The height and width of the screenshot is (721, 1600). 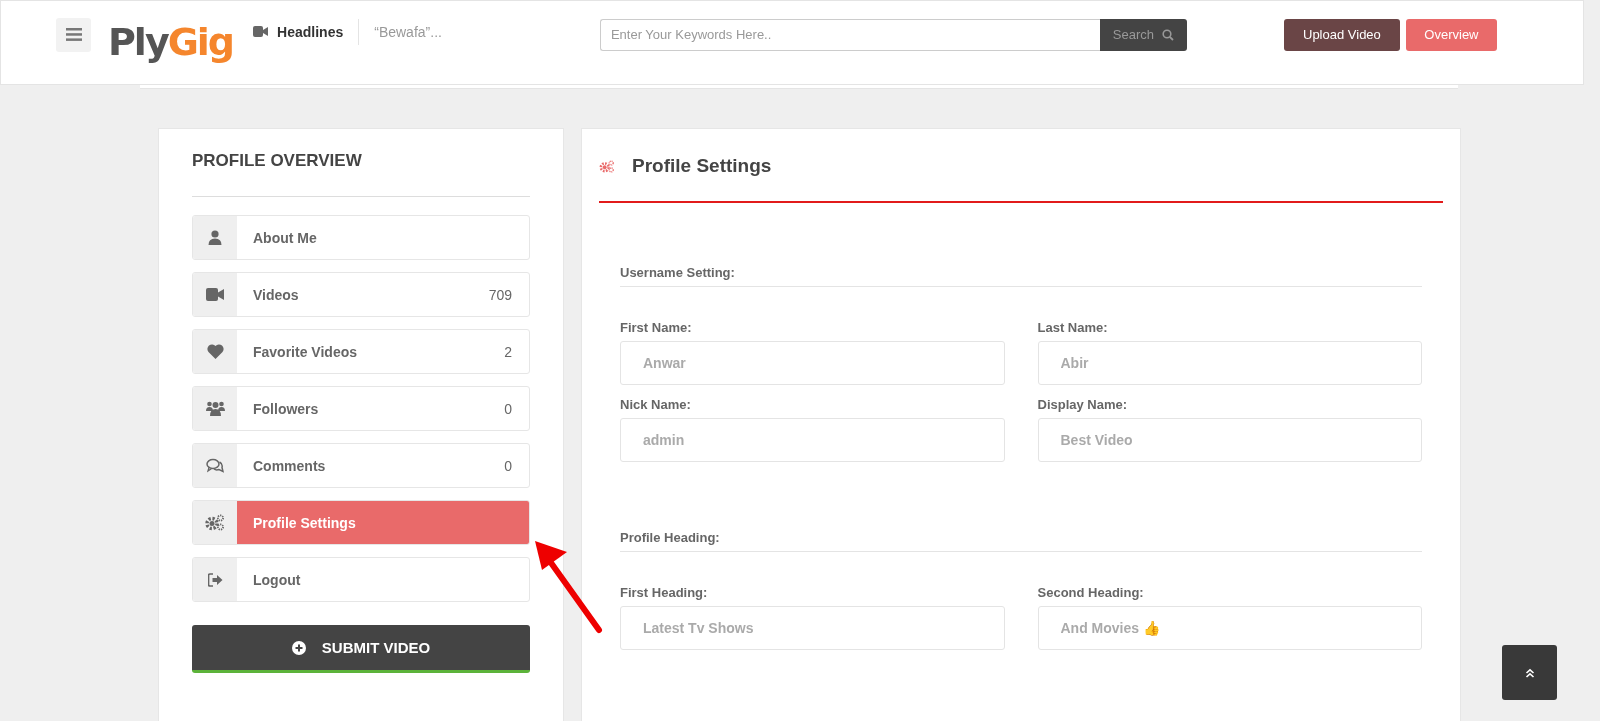 I want to click on text-field: Abir, so click(x=1229, y=363).